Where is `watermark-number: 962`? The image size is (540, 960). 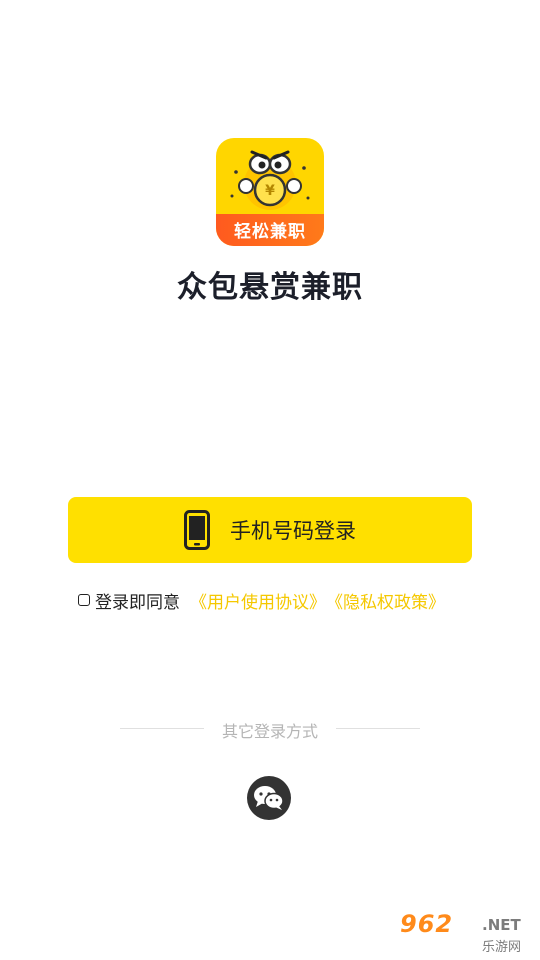
watermark-number: 962 is located at coordinates (427, 924).